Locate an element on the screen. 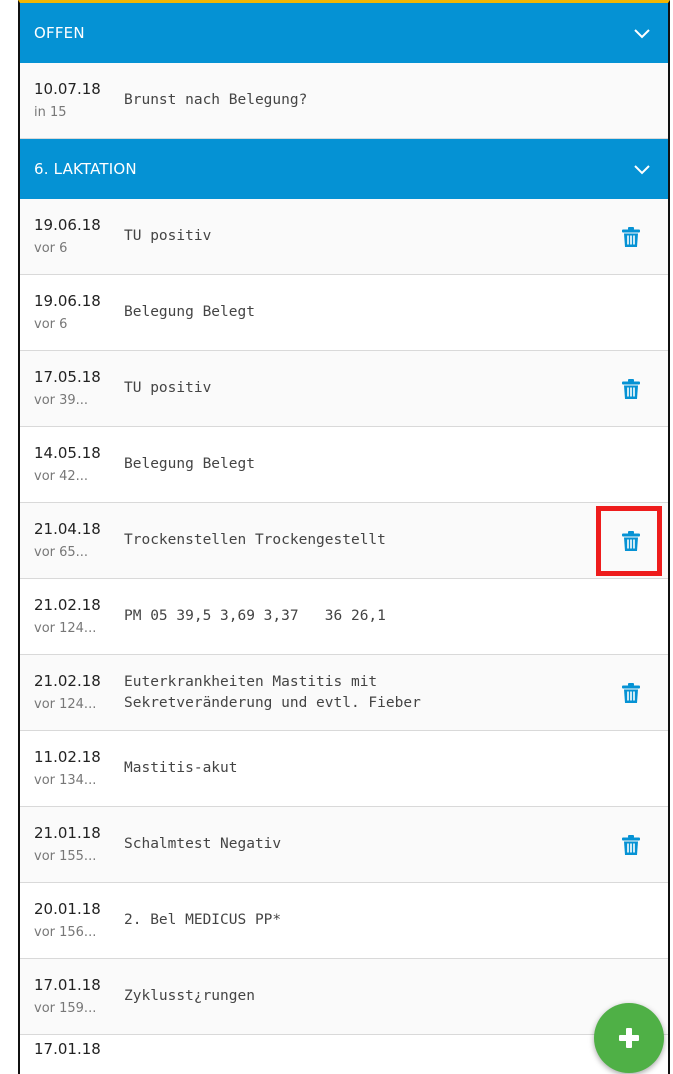  item-description: Mastitis-akut is located at coordinates (181, 768).